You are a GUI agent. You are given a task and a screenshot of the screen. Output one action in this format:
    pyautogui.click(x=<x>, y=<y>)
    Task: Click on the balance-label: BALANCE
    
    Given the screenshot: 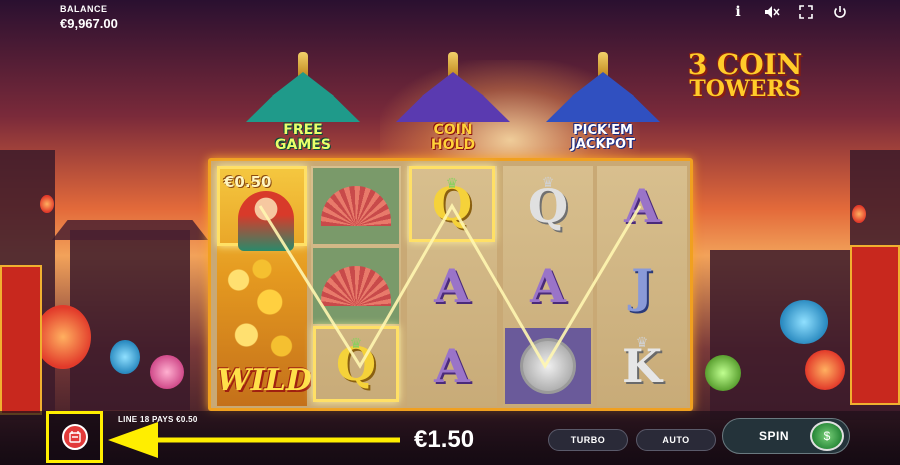 What is the action you would take?
    pyautogui.click(x=84, y=9)
    